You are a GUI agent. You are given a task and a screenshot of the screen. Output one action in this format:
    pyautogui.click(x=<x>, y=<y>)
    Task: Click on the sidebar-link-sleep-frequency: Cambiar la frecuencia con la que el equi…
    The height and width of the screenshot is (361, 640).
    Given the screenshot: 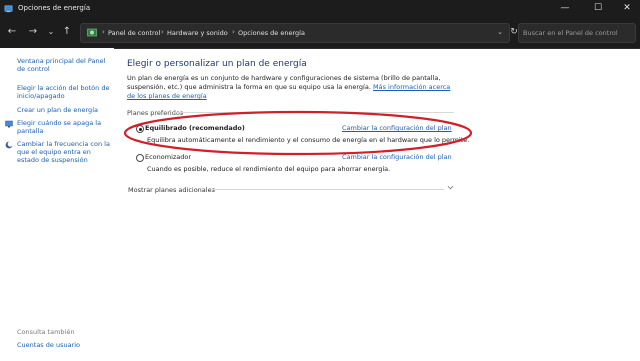 What is the action you would take?
    pyautogui.click(x=65, y=152)
    